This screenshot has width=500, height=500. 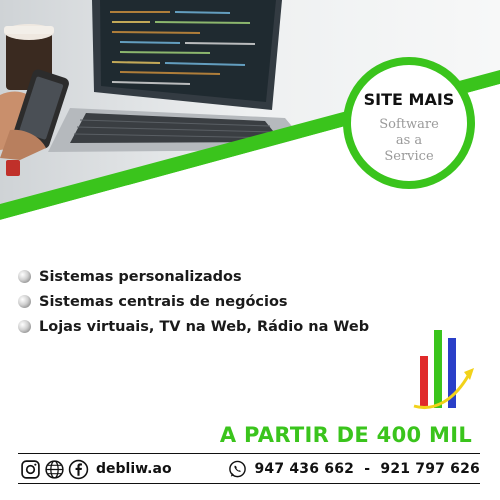 I want to click on feature-item: Sistemas personalizados, so click(x=193, y=276).